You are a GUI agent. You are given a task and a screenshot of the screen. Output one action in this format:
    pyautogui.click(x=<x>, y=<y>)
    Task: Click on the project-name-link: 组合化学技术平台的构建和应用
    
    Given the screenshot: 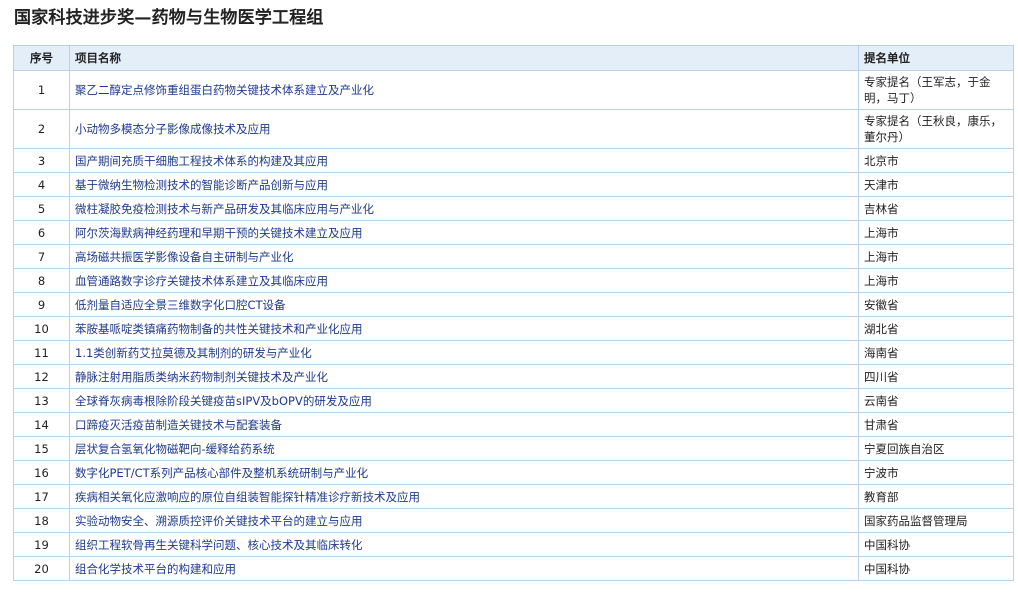 What is the action you would take?
    pyautogui.click(x=155, y=569)
    